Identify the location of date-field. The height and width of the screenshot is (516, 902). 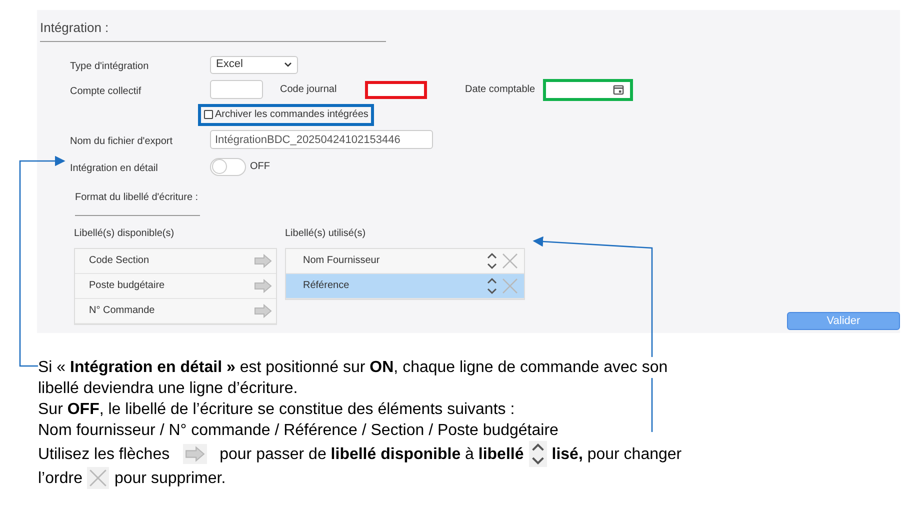
(588, 89).